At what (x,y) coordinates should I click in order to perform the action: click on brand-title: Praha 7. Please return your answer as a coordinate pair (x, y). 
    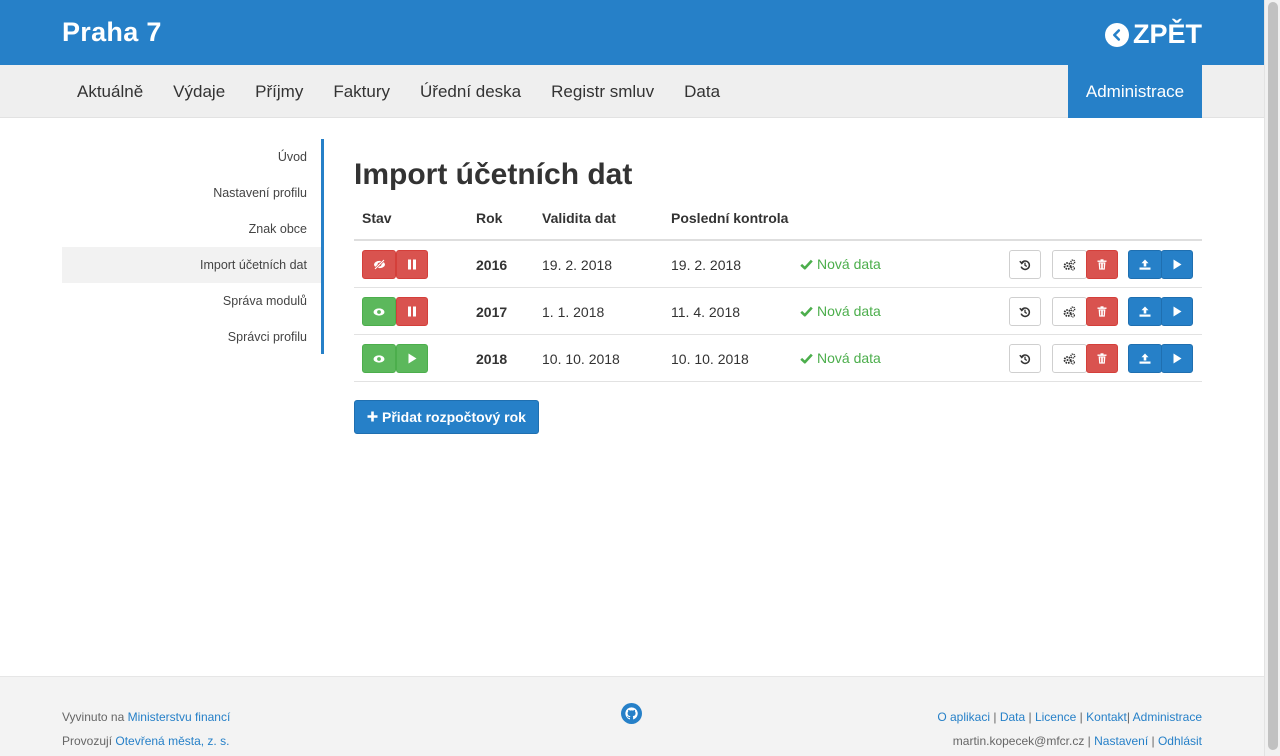
    Looking at the image, I should click on (112, 32).